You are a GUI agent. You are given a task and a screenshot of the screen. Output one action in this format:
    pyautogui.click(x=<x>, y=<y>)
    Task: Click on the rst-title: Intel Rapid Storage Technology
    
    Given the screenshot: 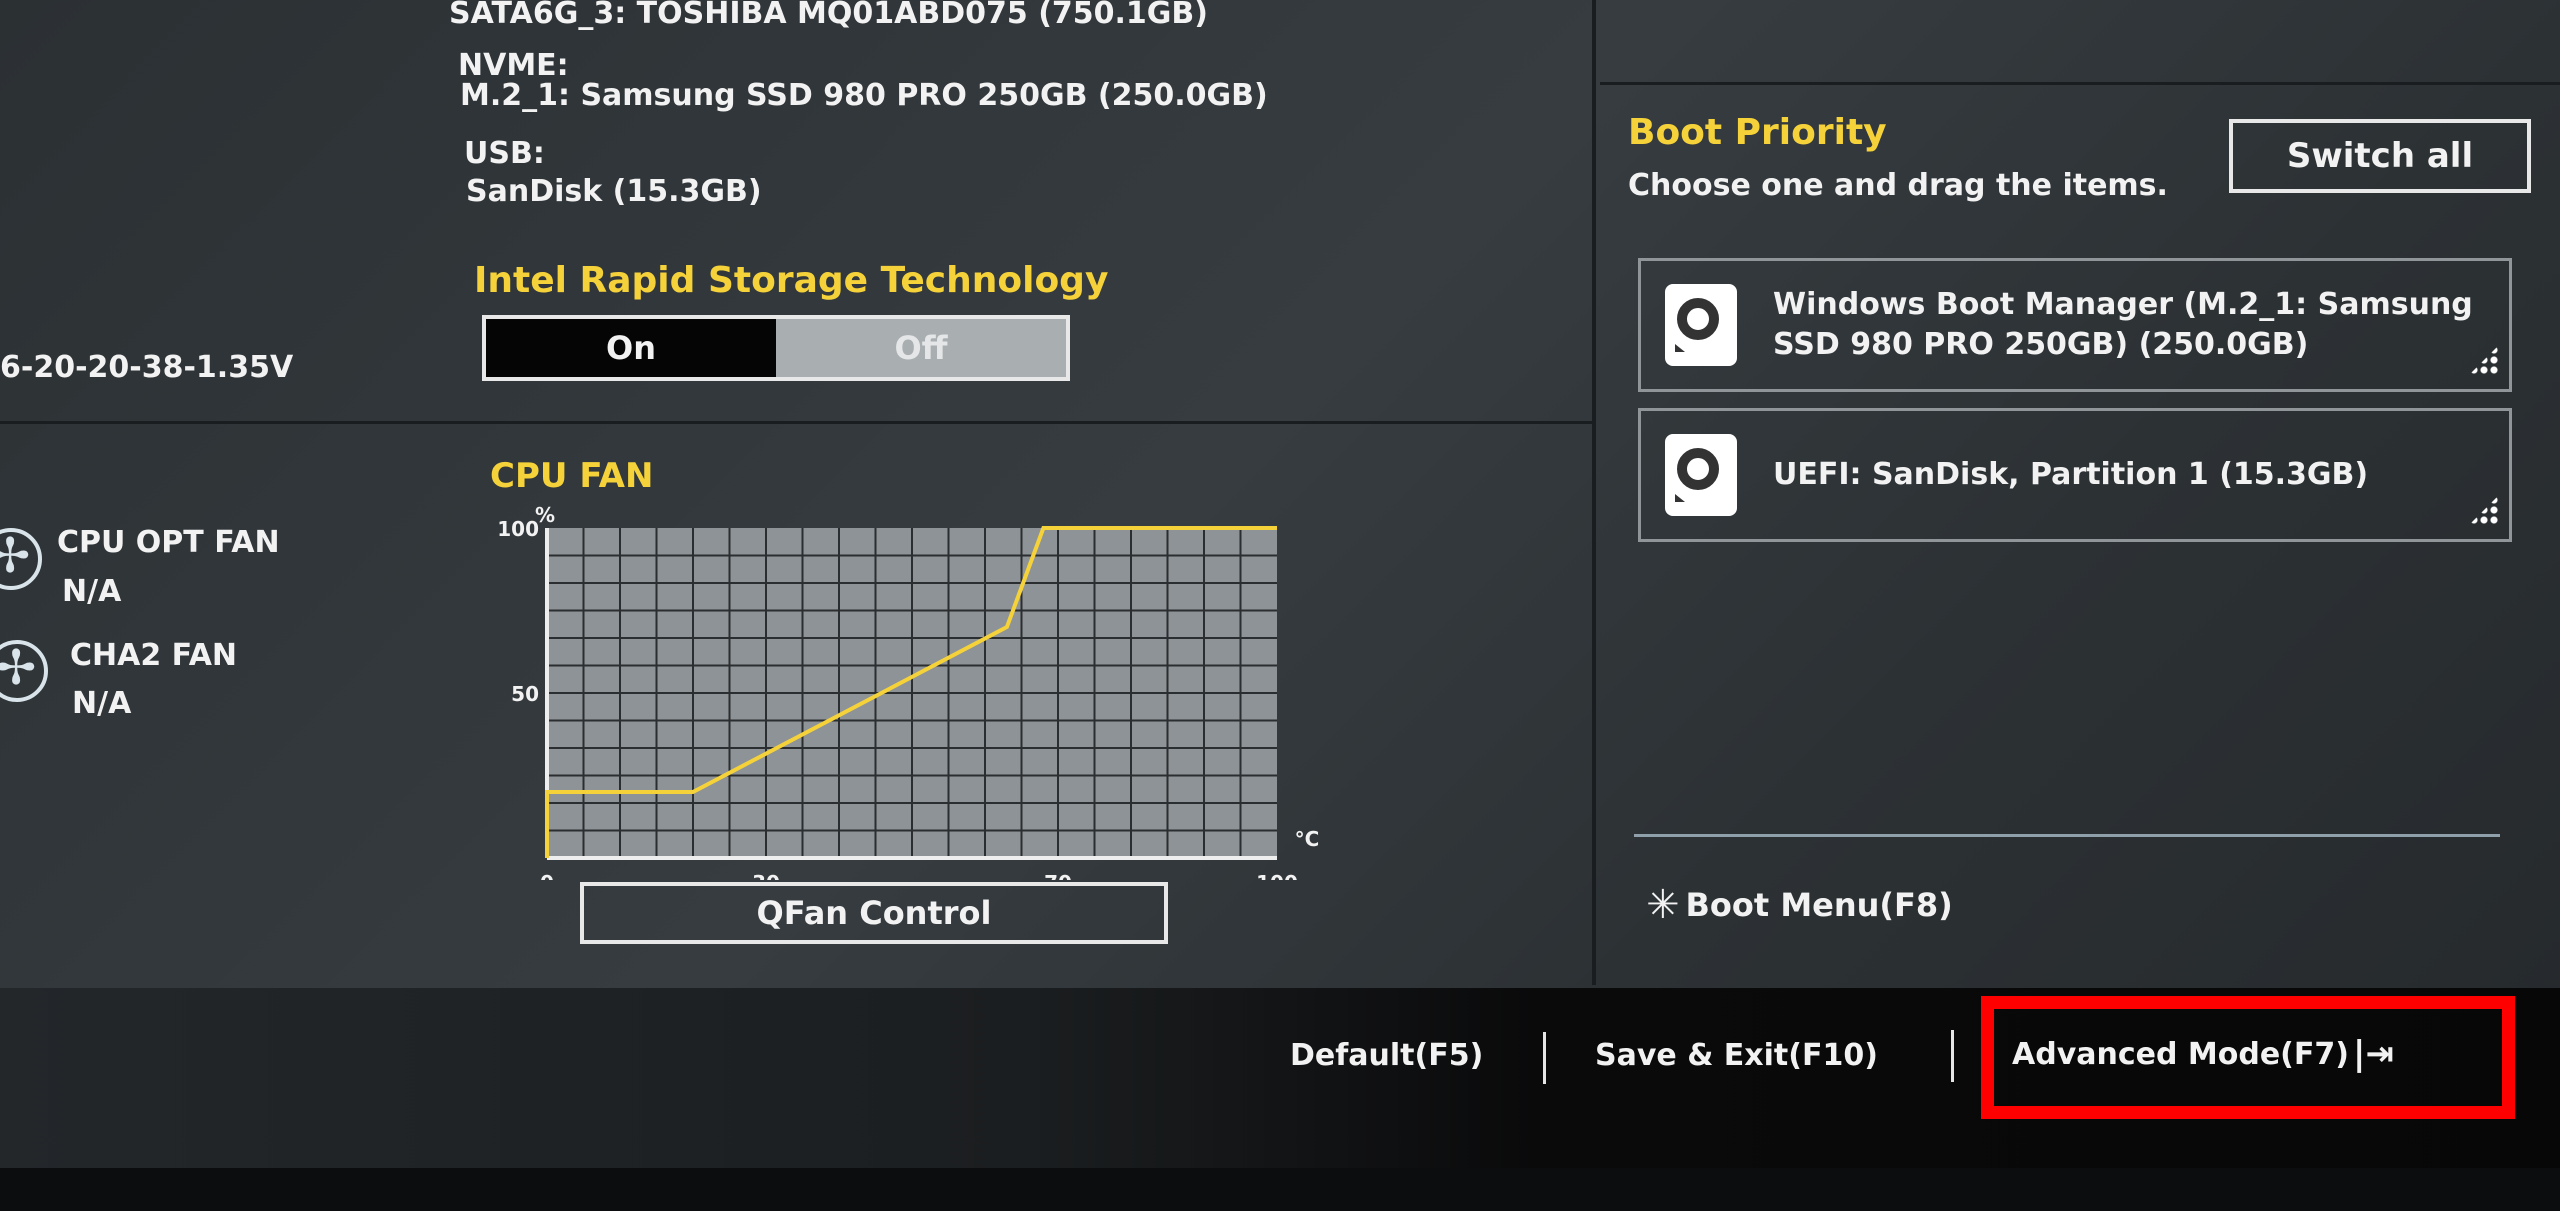 What is the action you would take?
    pyautogui.click(x=791, y=280)
    